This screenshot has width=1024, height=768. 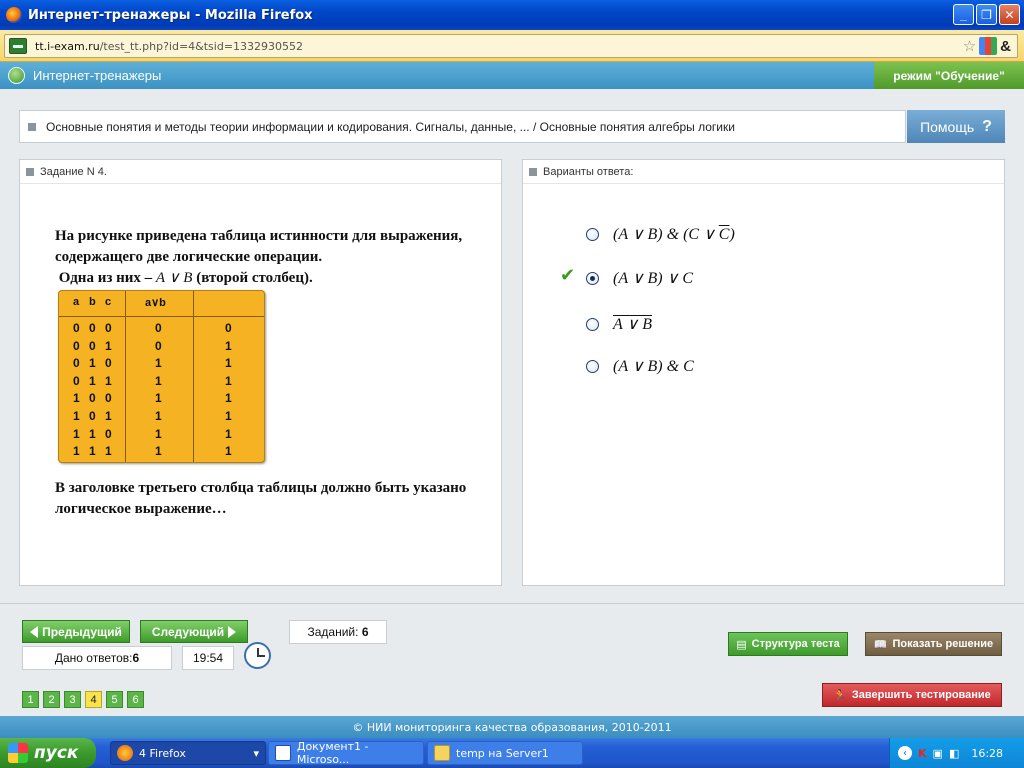 What do you see at coordinates (987, 126) in the screenshot?
I see `question-icon: ?` at bounding box center [987, 126].